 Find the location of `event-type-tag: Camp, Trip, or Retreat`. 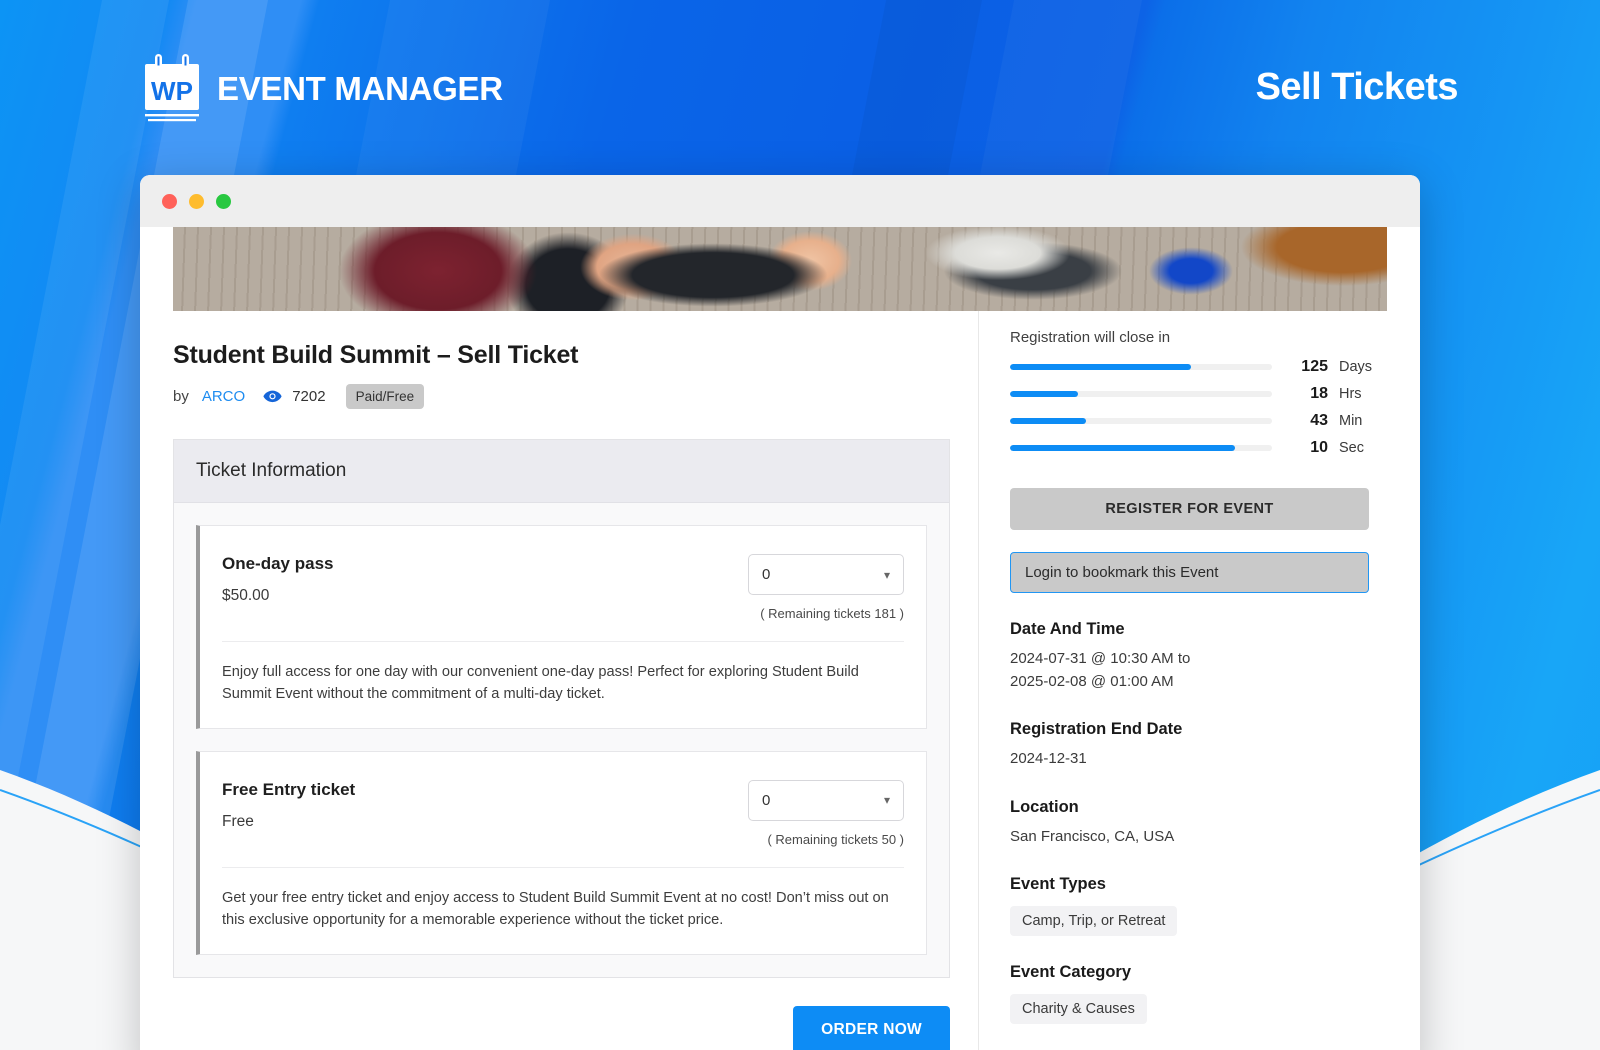

event-type-tag: Camp, Trip, or Retreat is located at coordinates (1094, 921).